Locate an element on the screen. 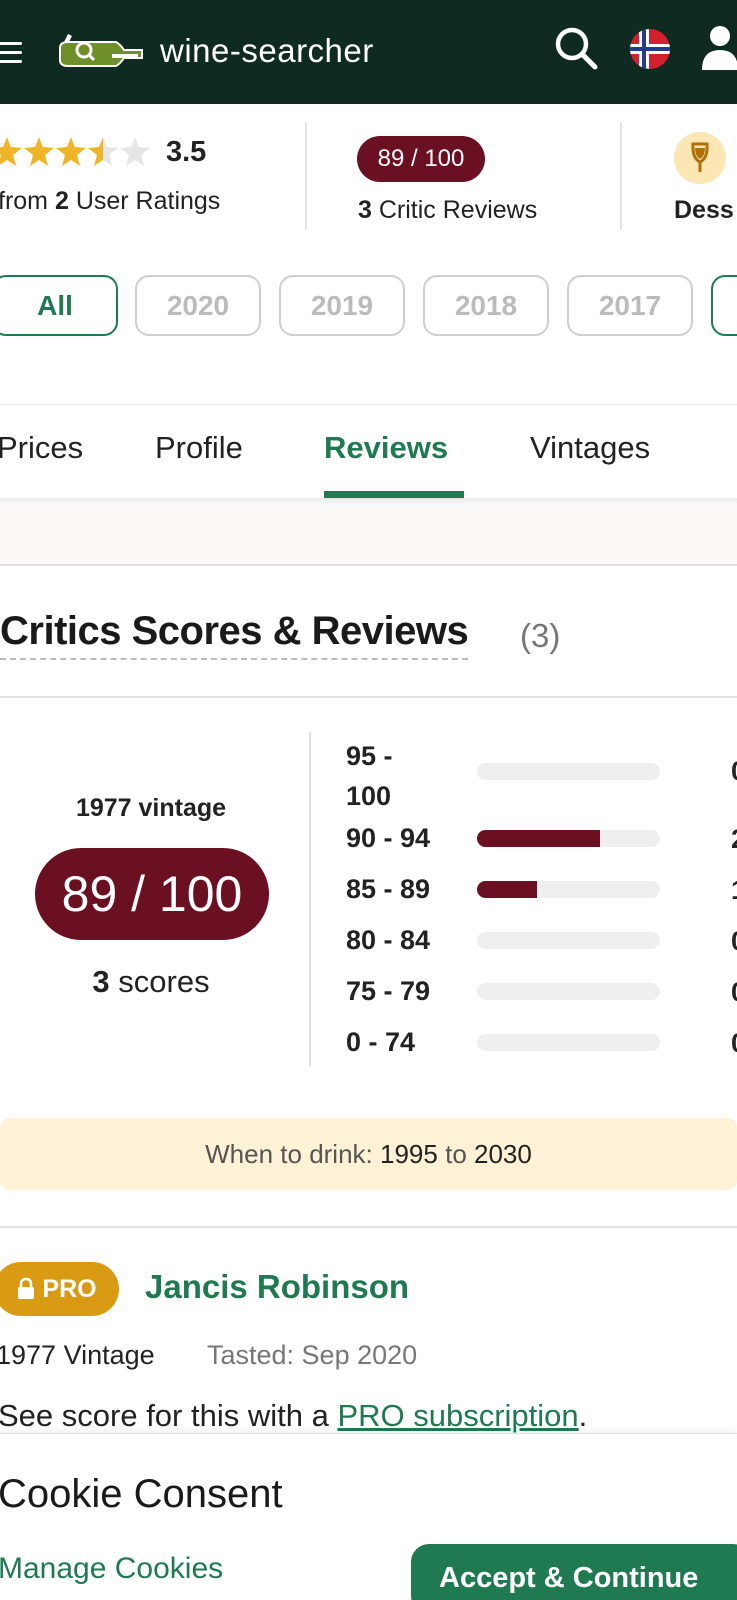 The width and height of the screenshot is (737, 1600). tab-reviews: Reviews is located at coordinates (386, 448).